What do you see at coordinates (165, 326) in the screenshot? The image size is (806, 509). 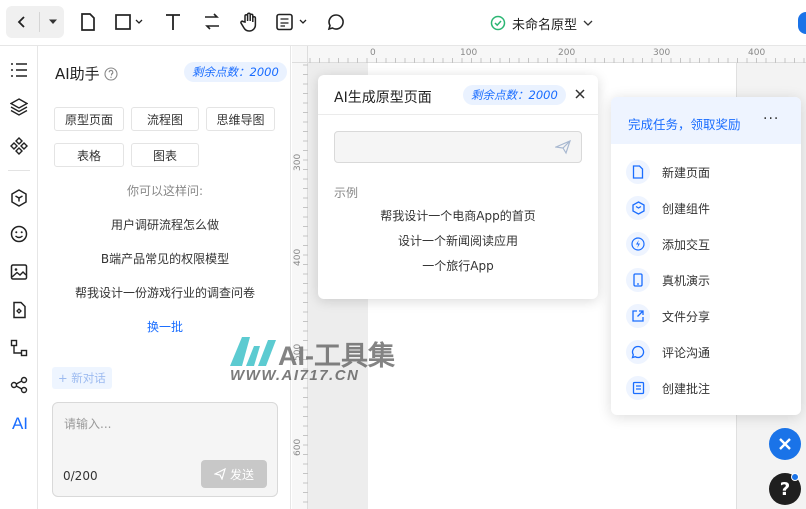 I see `refresh-suggestions-link: 换一批` at bounding box center [165, 326].